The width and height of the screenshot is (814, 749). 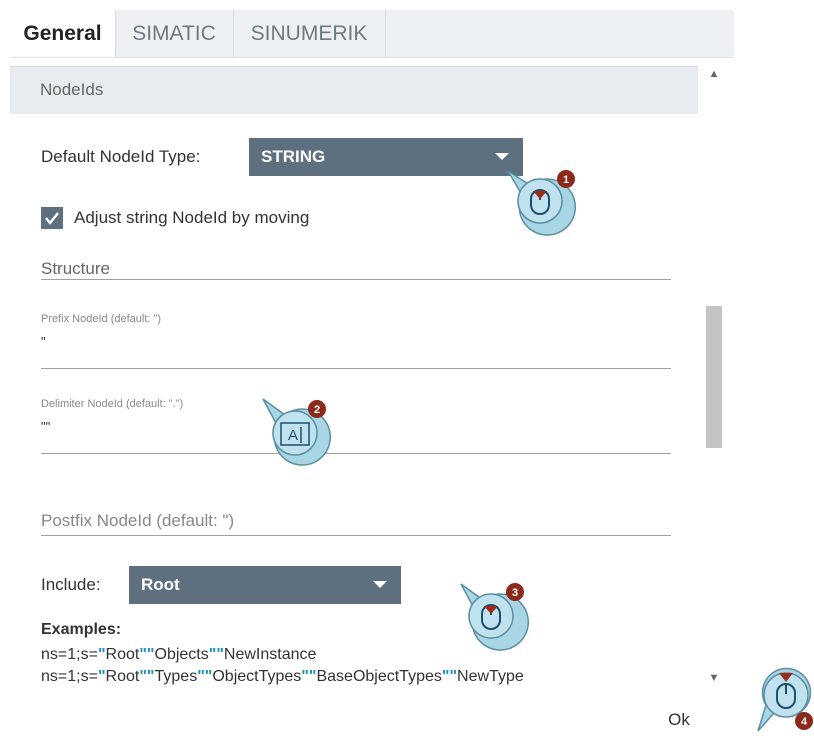 What do you see at coordinates (112, 404) in the screenshot?
I see `delimiter-label: Delimiter NodeId (default: ".")` at bounding box center [112, 404].